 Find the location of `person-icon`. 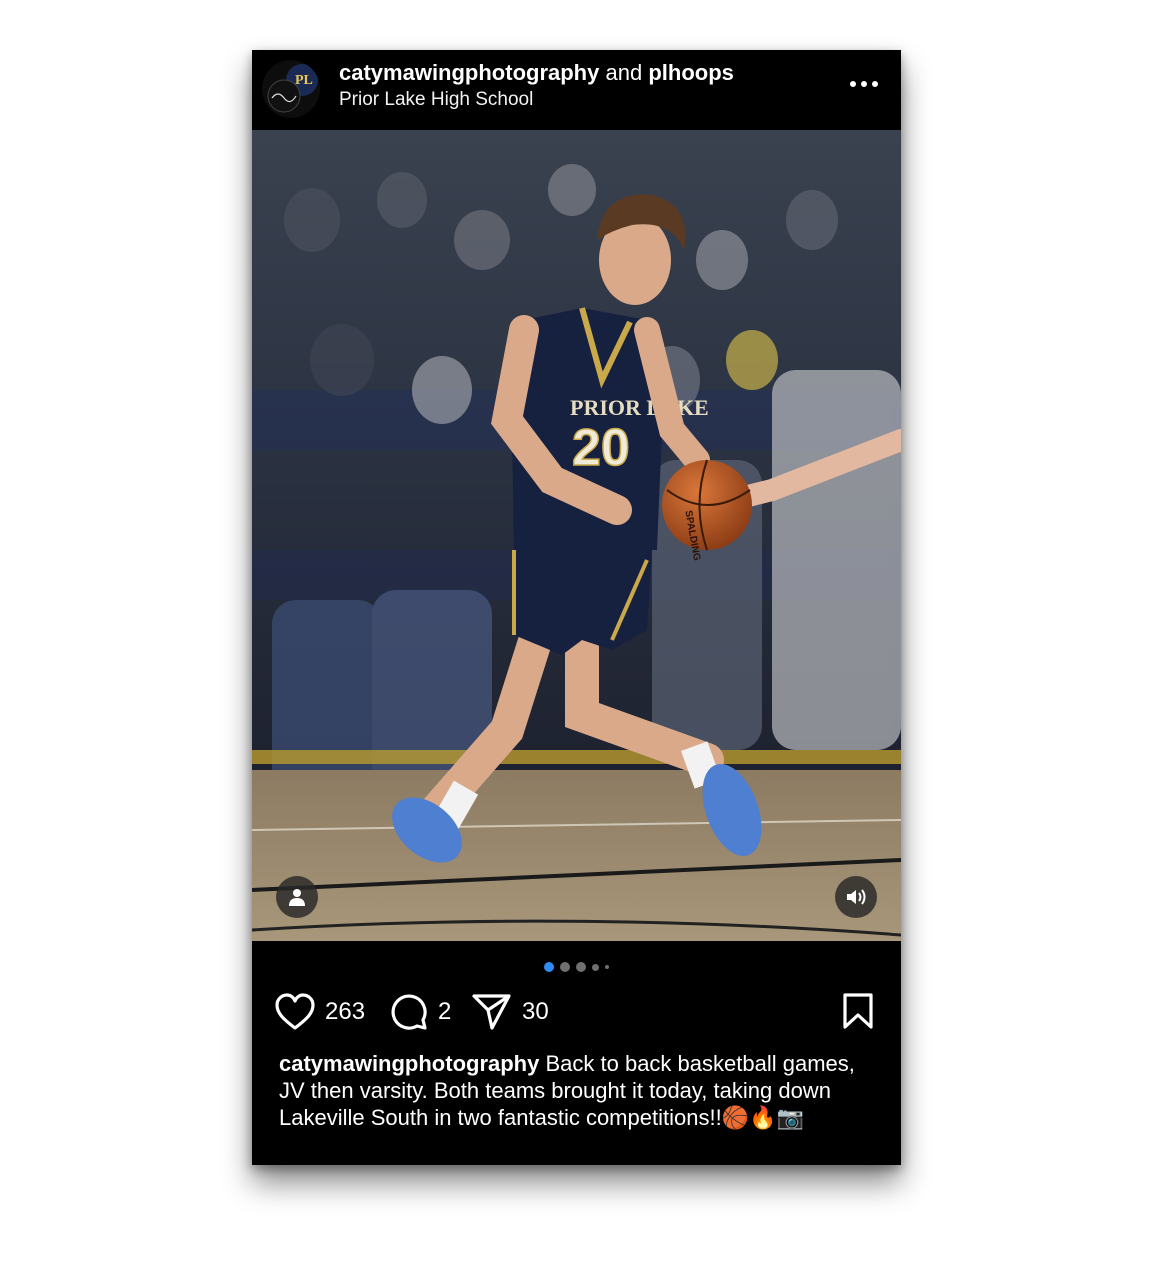

person-icon is located at coordinates (297, 897).